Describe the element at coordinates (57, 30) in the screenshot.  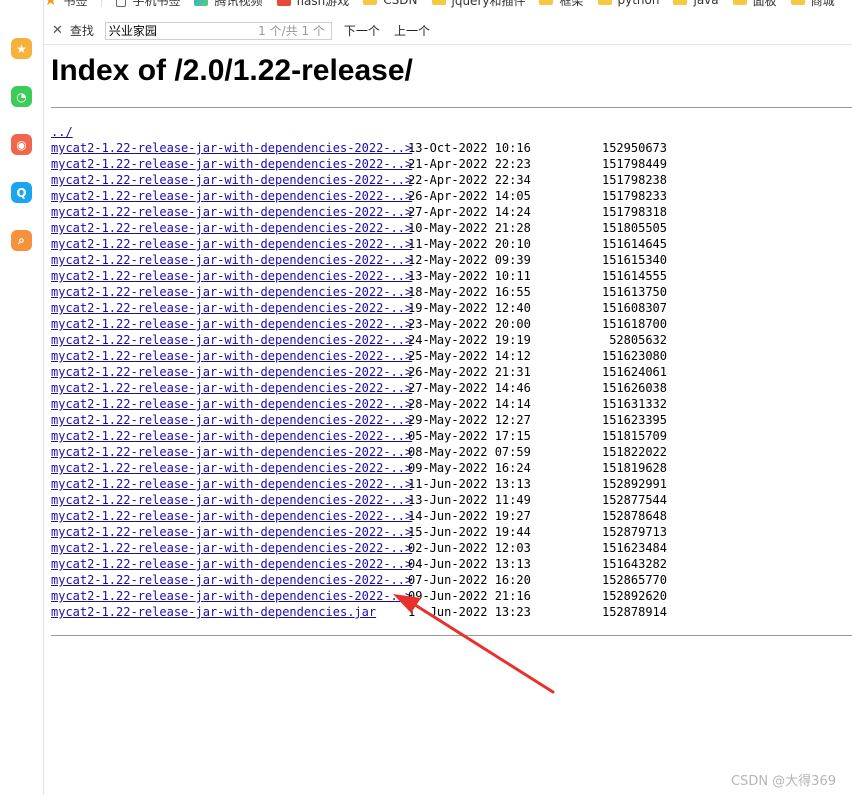
I see `close-icon: ✕` at that location.